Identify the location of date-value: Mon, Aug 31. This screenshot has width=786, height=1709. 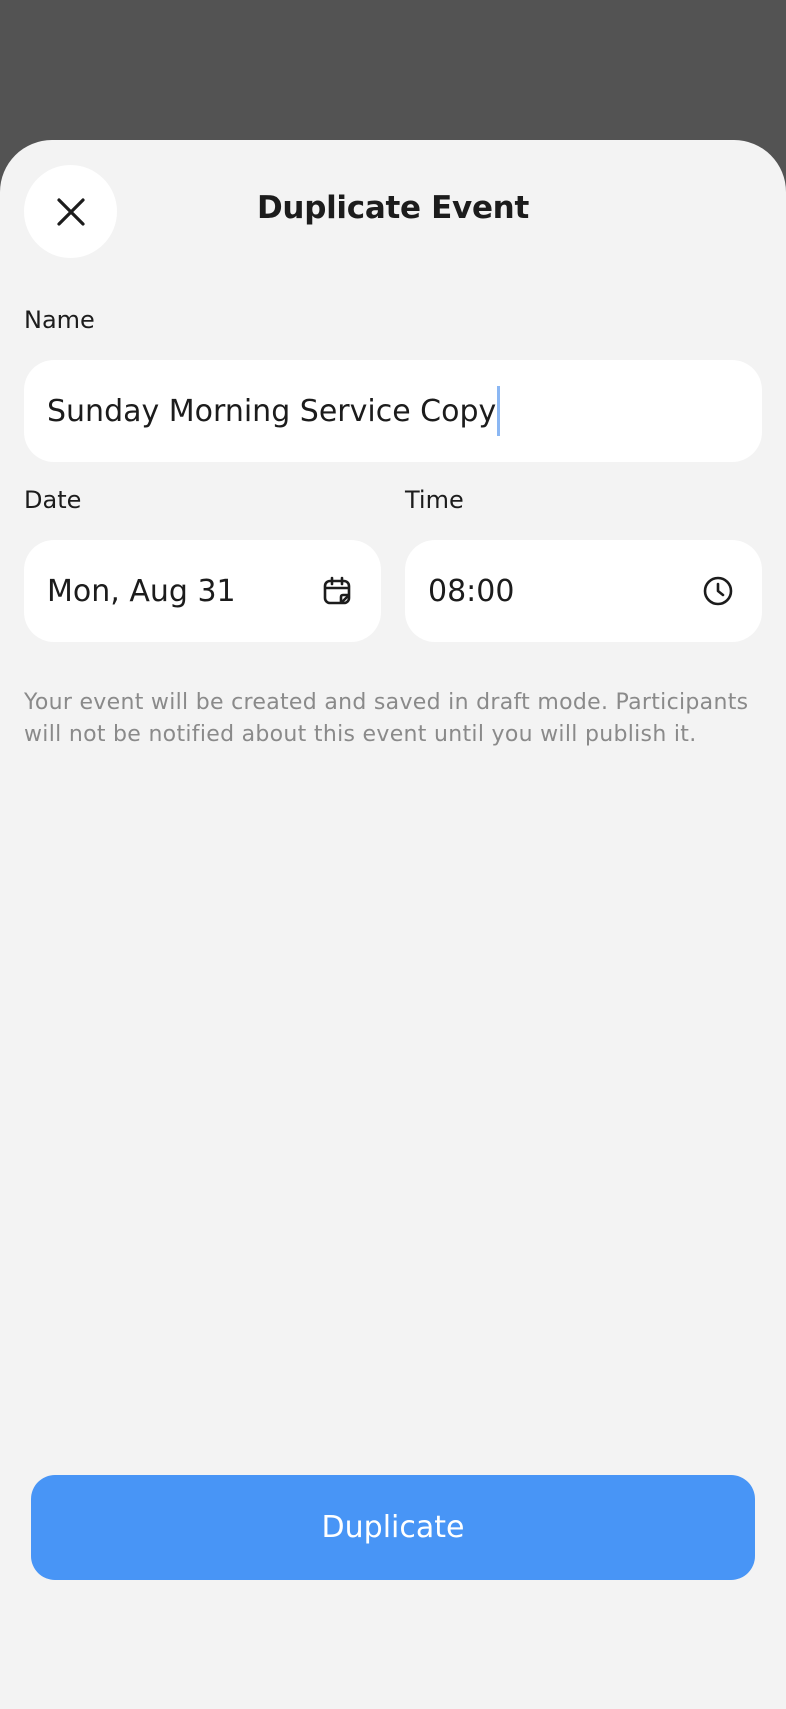
(141, 591).